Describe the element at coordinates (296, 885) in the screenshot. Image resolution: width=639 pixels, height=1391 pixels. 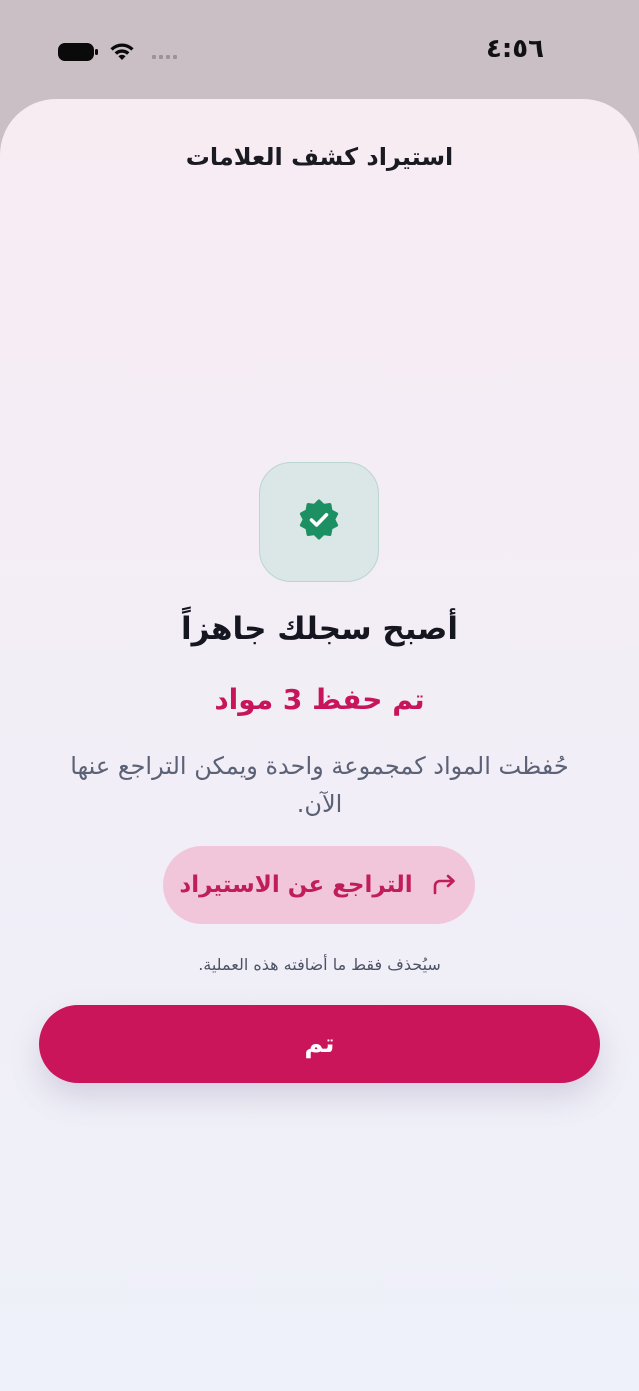
I see `undo-import-label: التراجع عن الاستيراد` at that location.